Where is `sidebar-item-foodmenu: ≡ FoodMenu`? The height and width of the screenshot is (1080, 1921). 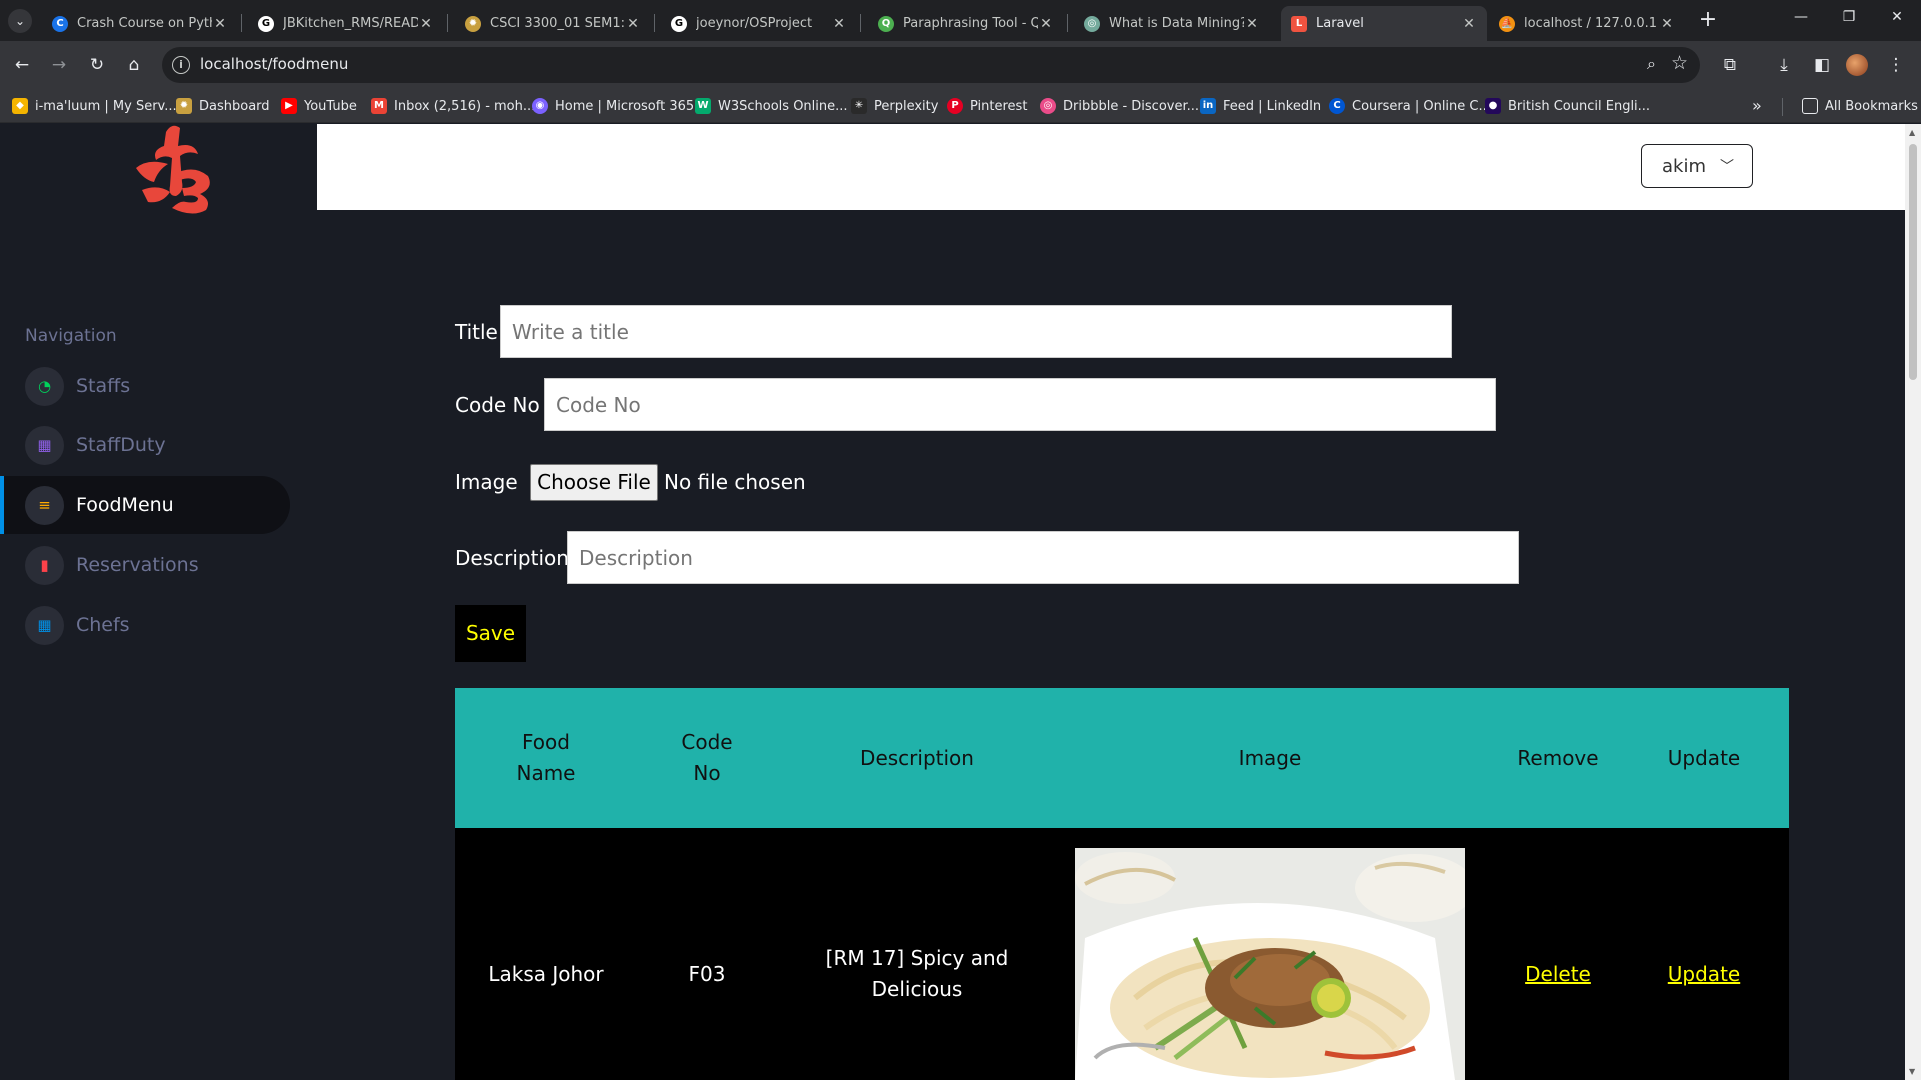 sidebar-item-foodmenu: ≡ FoodMenu is located at coordinates (145, 505).